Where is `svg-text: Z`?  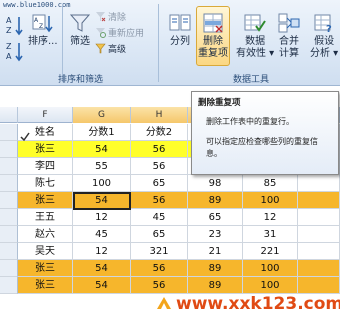
svg-text: Z is located at coordinates (9, 46).